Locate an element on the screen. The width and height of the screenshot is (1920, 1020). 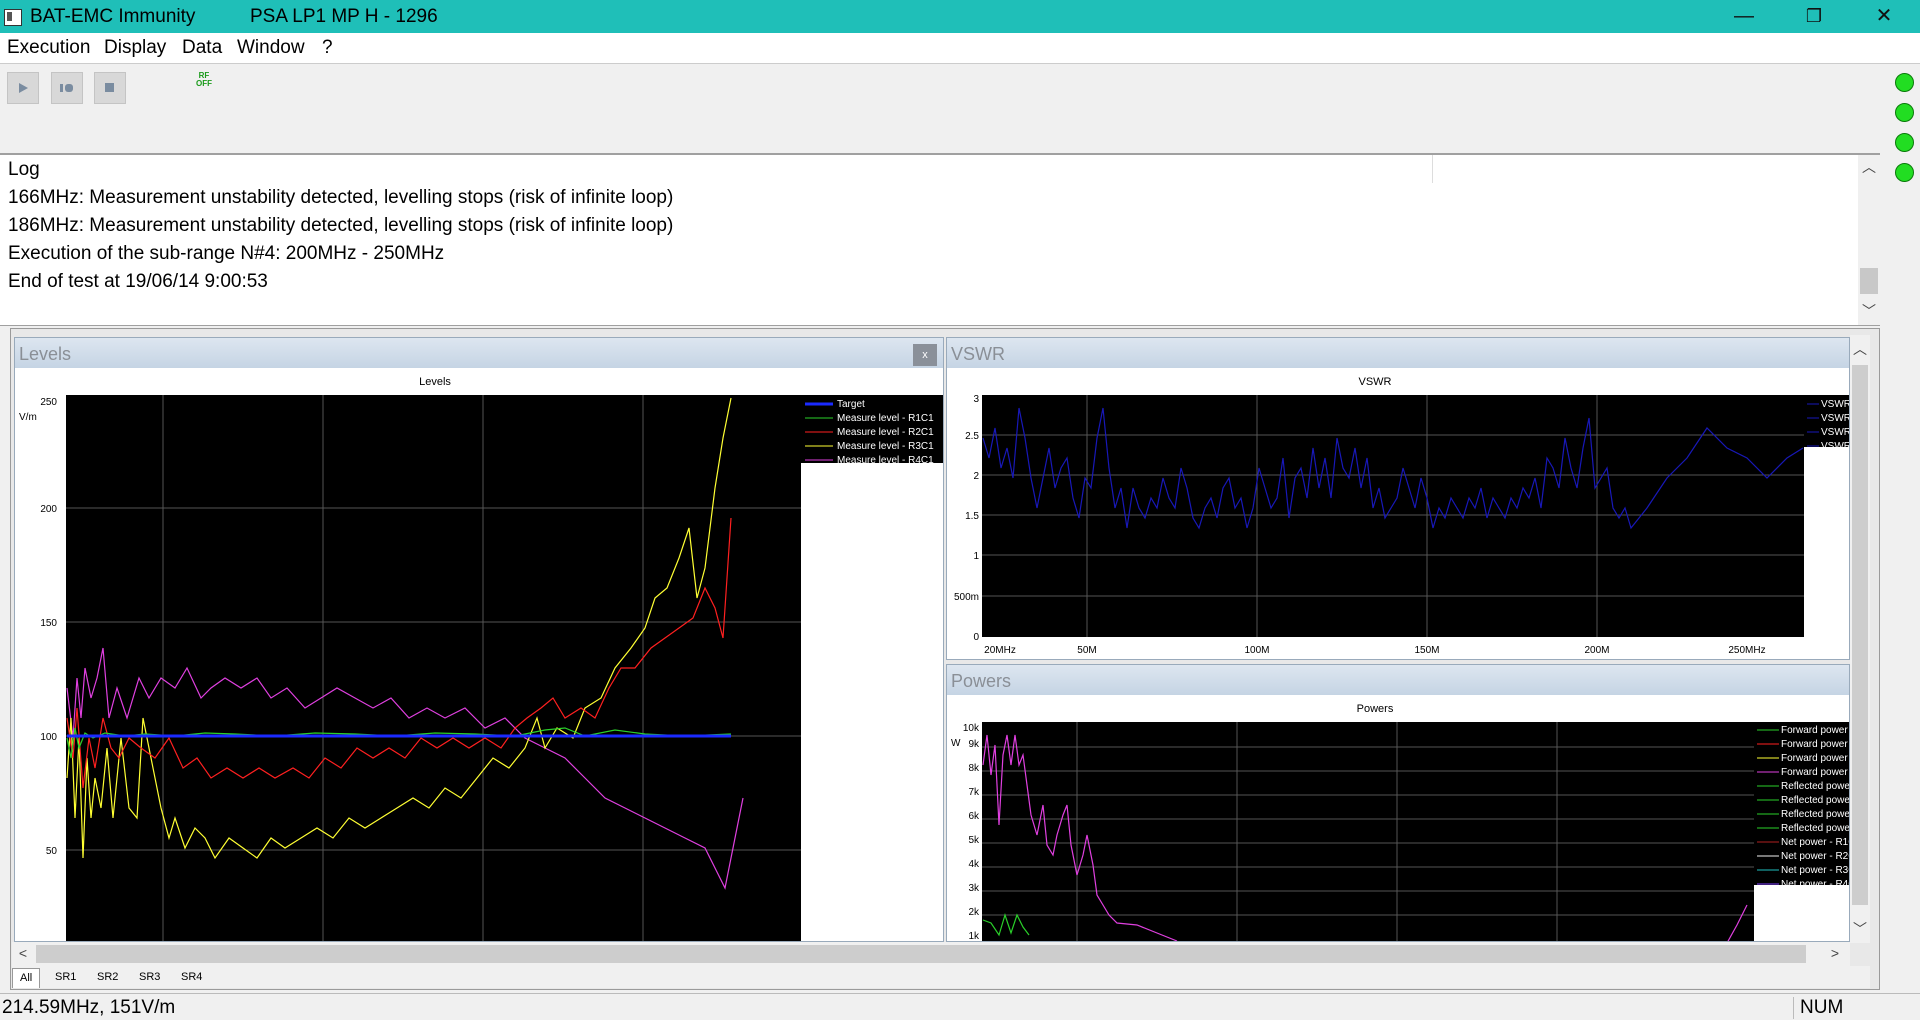
powers-y-tick: 4k is located at coordinates (974, 864).